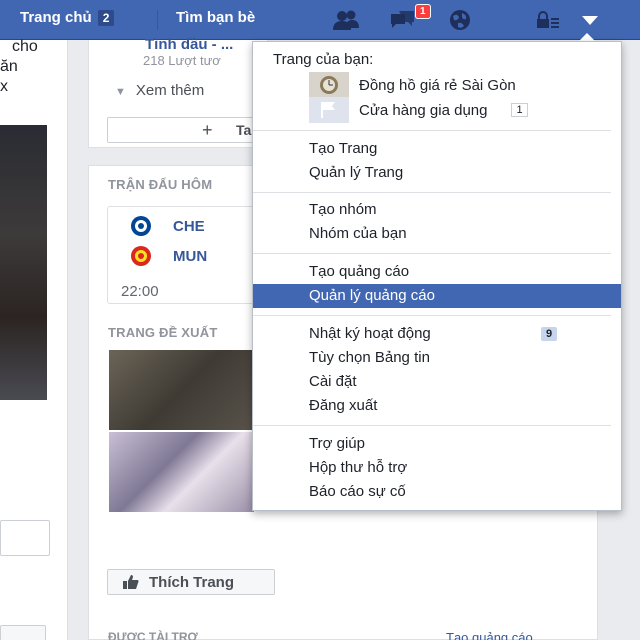 Image resolution: width=640 pixels, height=640 pixels. What do you see at coordinates (370, 333) in the screenshot?
I see `activity-log-label: Nhật ký hoạt động` at bounding box center [370, 333].